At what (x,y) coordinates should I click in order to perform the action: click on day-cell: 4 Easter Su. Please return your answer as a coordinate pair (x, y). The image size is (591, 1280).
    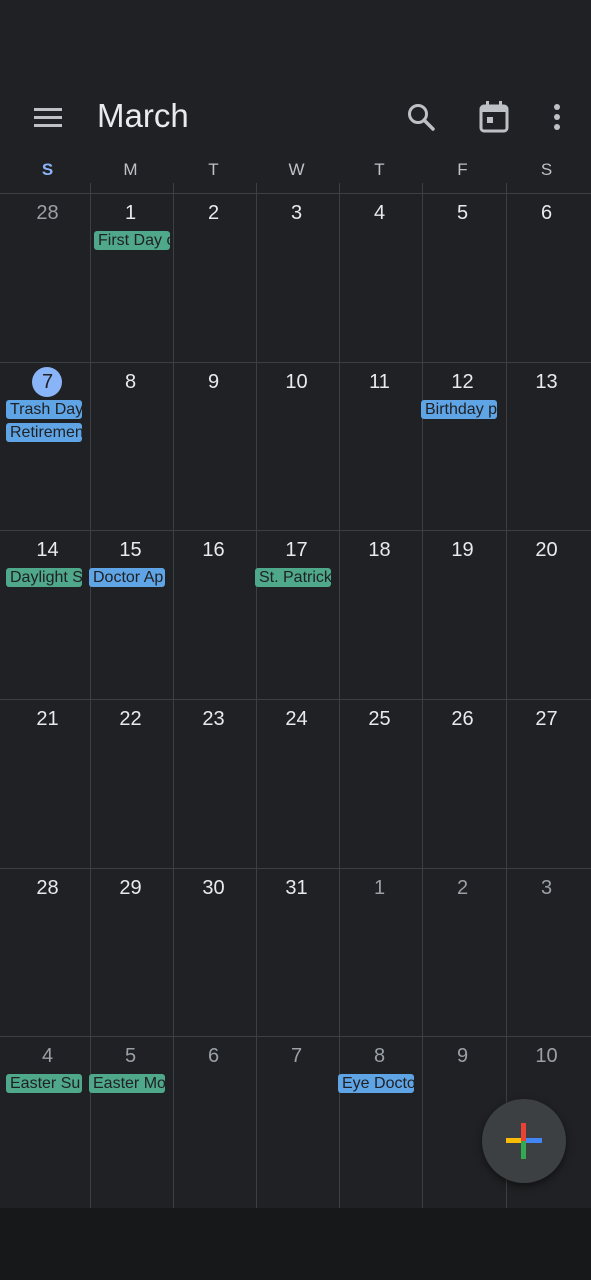
    Looking at the image, I should click on (47, 1120).